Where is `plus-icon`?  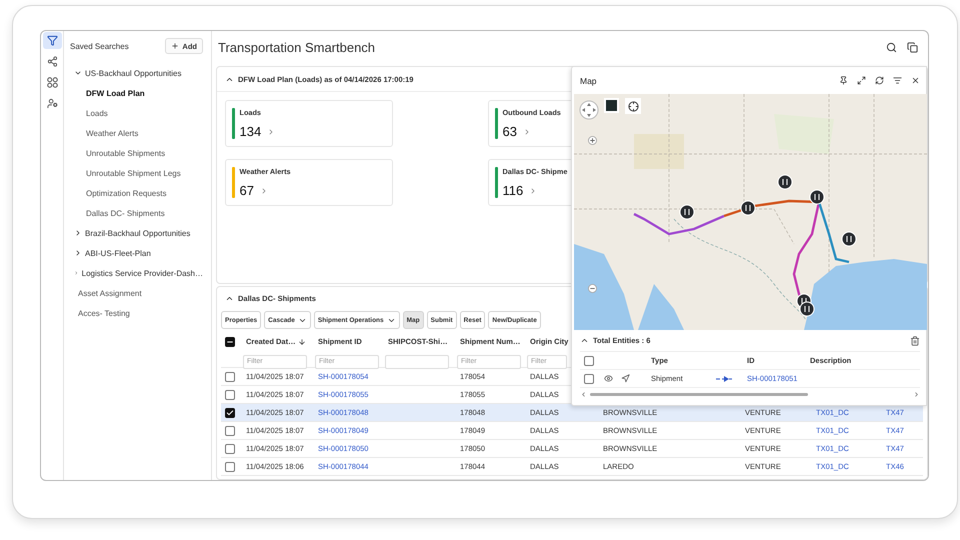 plus-icon is located at coordinates (175, 46).